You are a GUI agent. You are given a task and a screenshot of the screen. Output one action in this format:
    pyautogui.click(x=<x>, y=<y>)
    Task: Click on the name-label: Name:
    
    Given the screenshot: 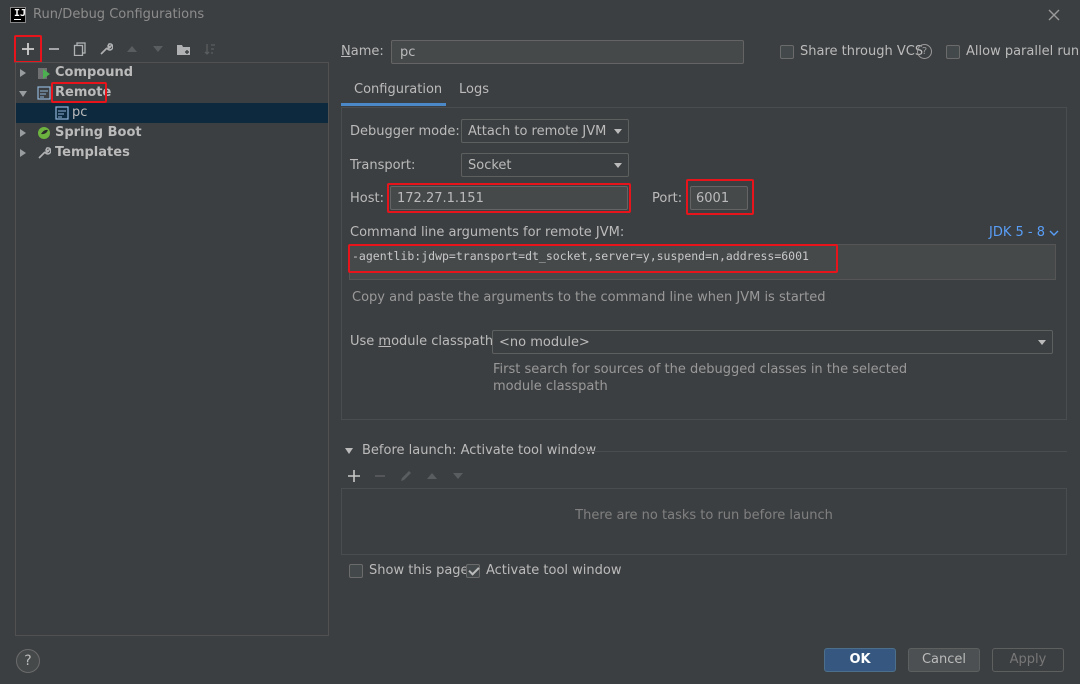 What is the action you would take?
    pyautogui.click(x=362, y=51)
    